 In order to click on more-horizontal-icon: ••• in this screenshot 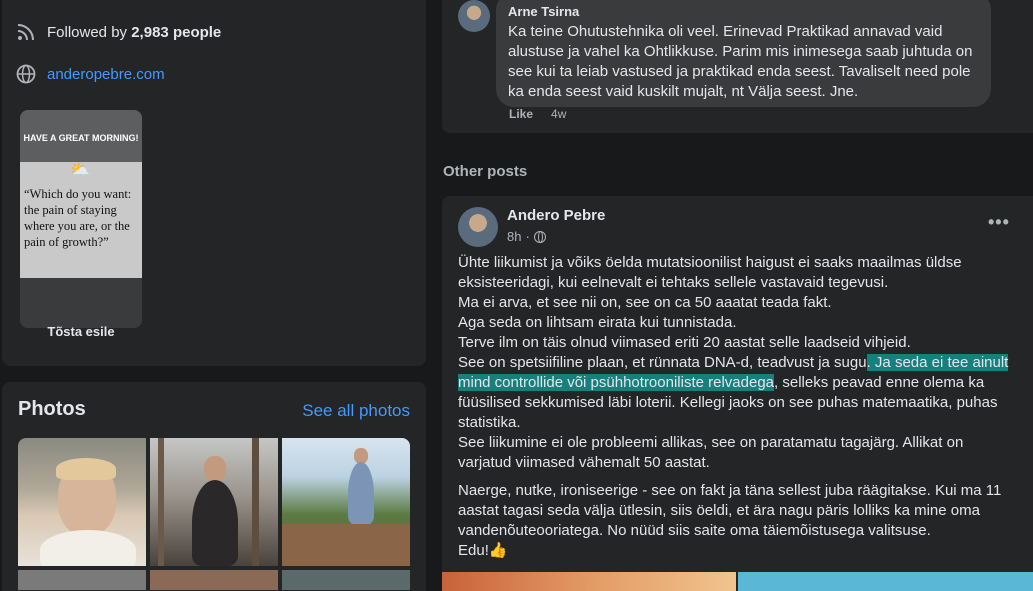, I will do `click(999, 222)`.